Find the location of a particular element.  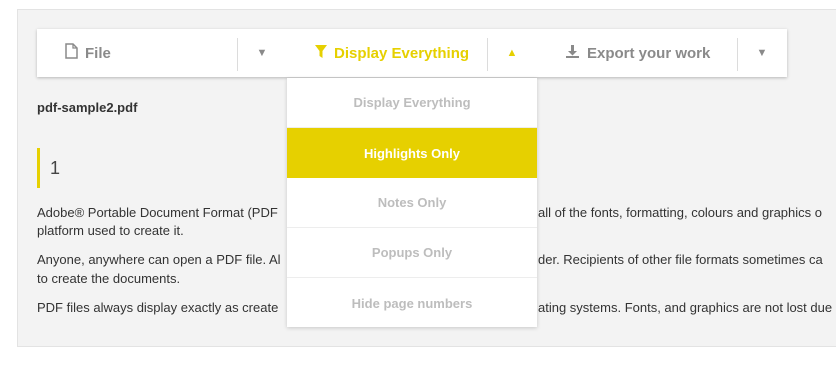

export-caret-down-icon: ▼ is located at coordinates (762, 53).